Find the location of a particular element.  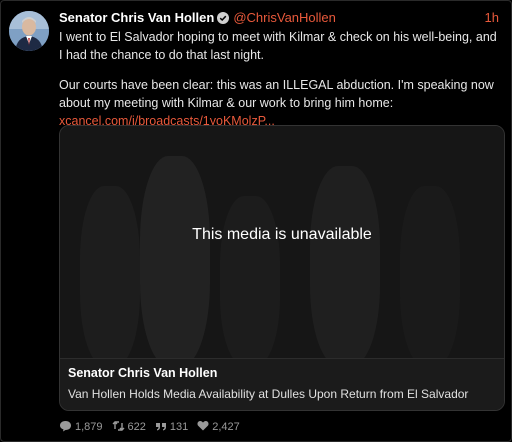

author-handle: @ChrisVanHollen is located at coordinates (284, 17).